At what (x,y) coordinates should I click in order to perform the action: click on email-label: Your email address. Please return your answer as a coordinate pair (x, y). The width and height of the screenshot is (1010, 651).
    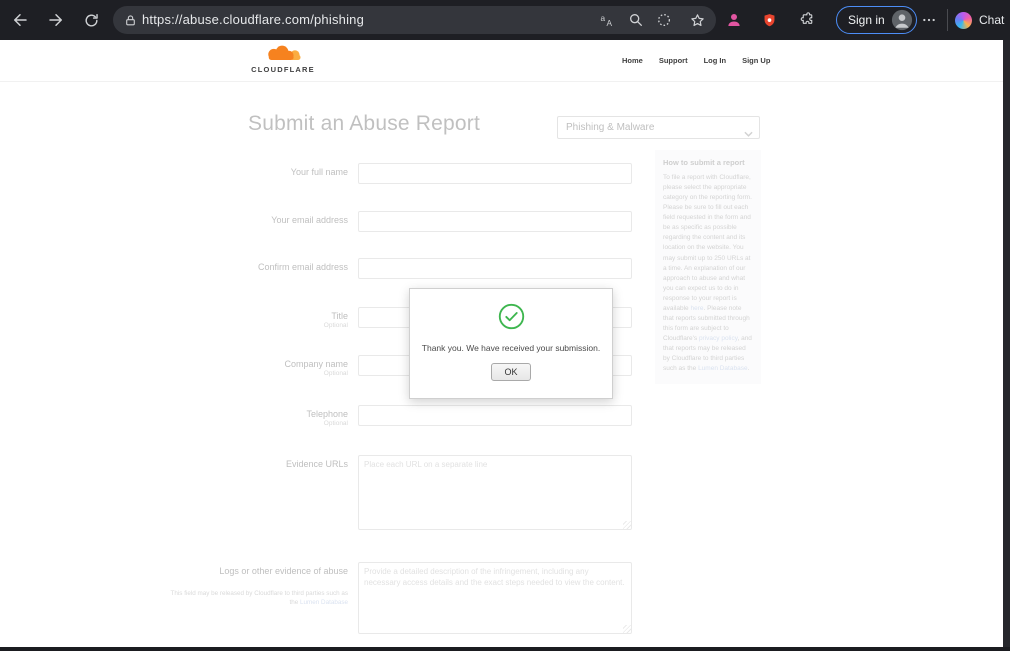
    Looking at the image, I should click on (309, 220).